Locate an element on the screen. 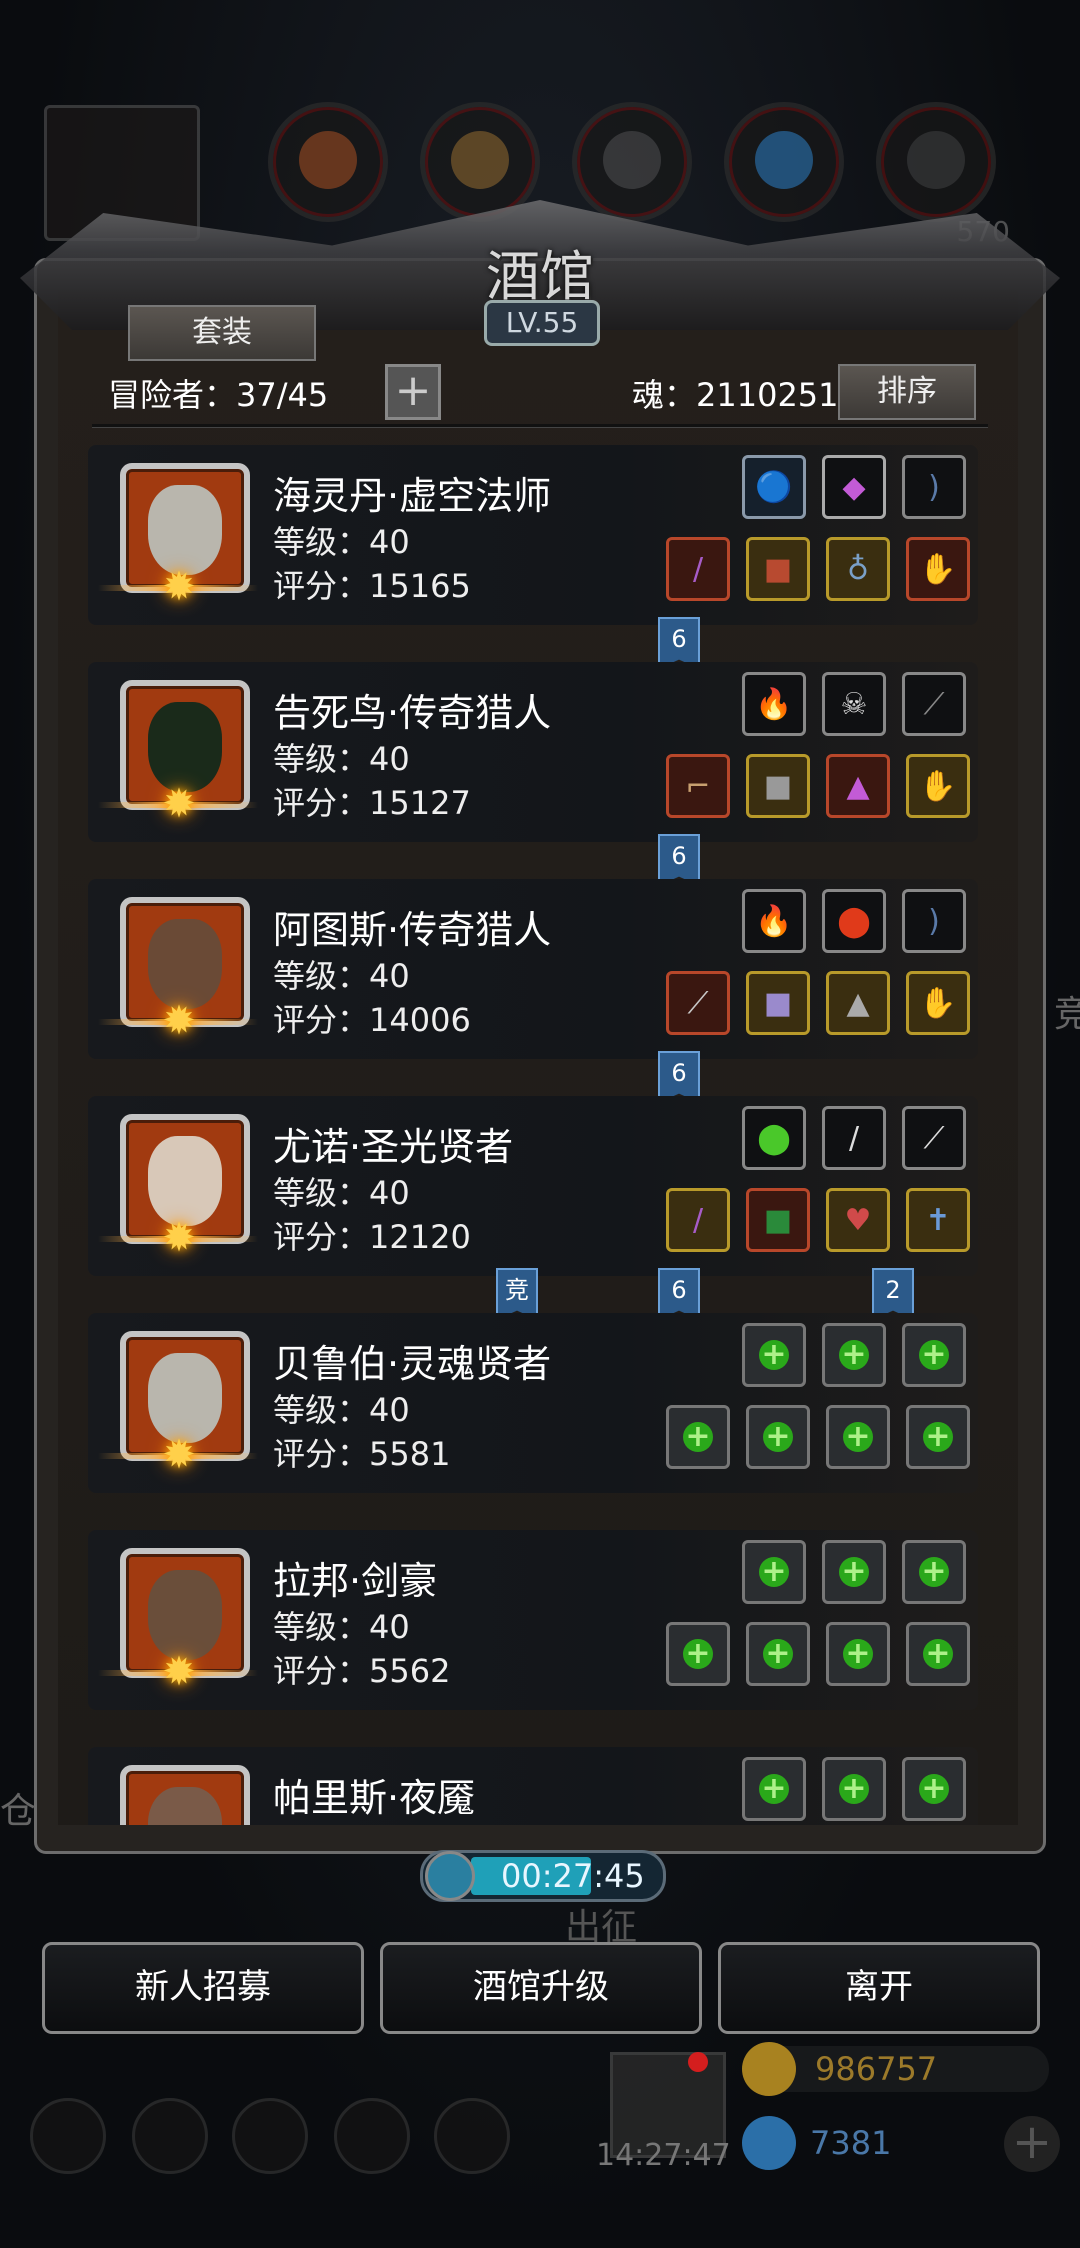  side-arena-text: 竞 is located at coordinates (1067, 1014).